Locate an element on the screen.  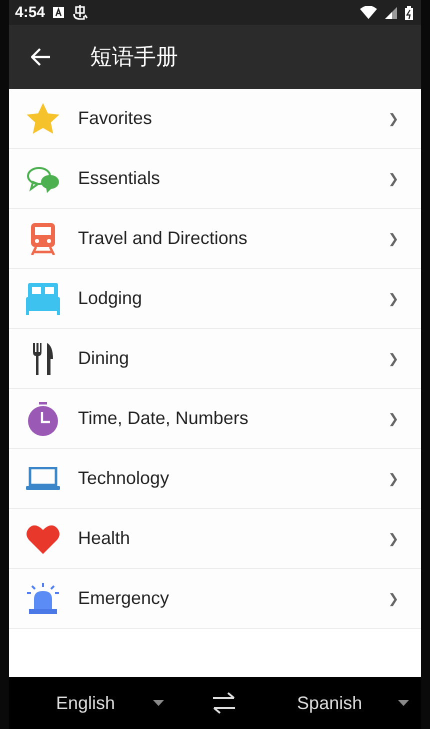
heart-icon is located at coordinates (43, 539).